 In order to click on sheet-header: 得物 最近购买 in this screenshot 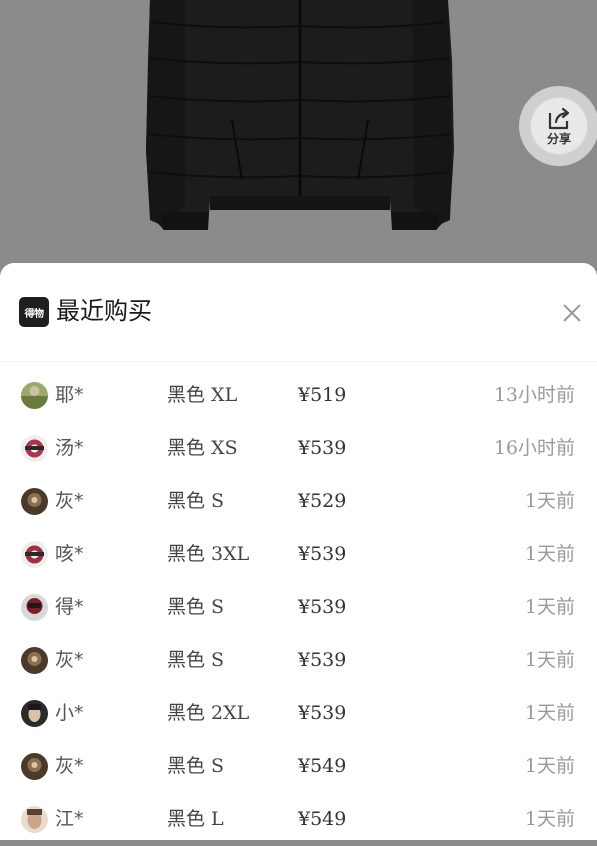, I will do `click(298, 312)`.